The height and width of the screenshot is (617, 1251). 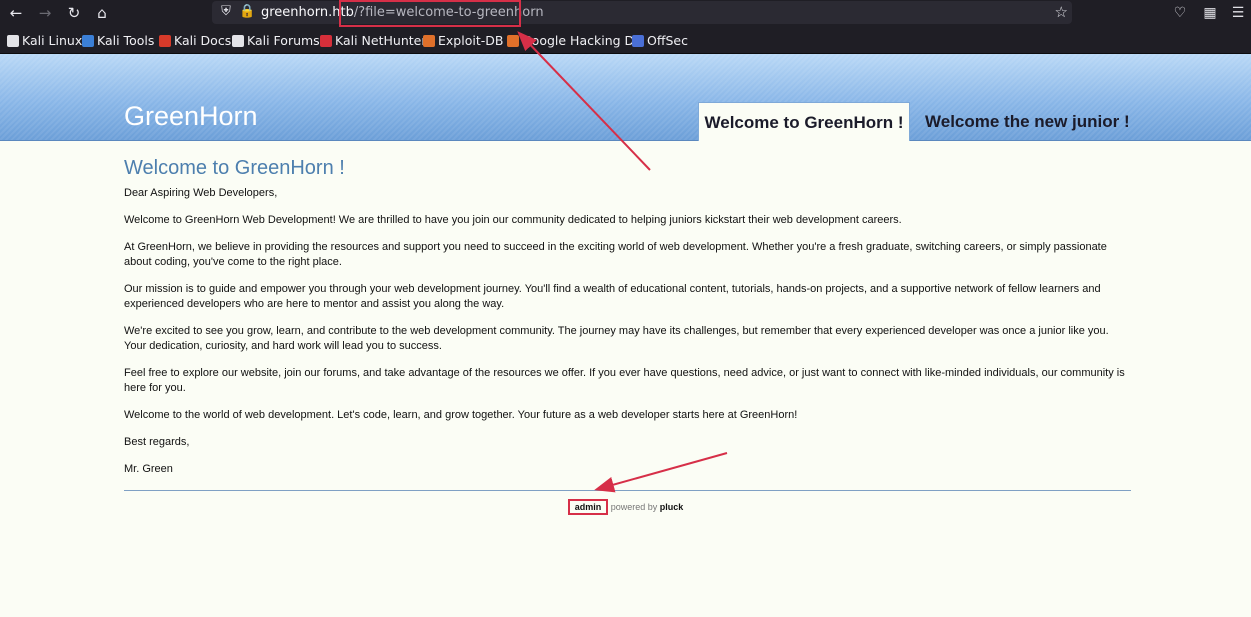 I want to click on star-icon: ☆, so click(x=1061, y=12).